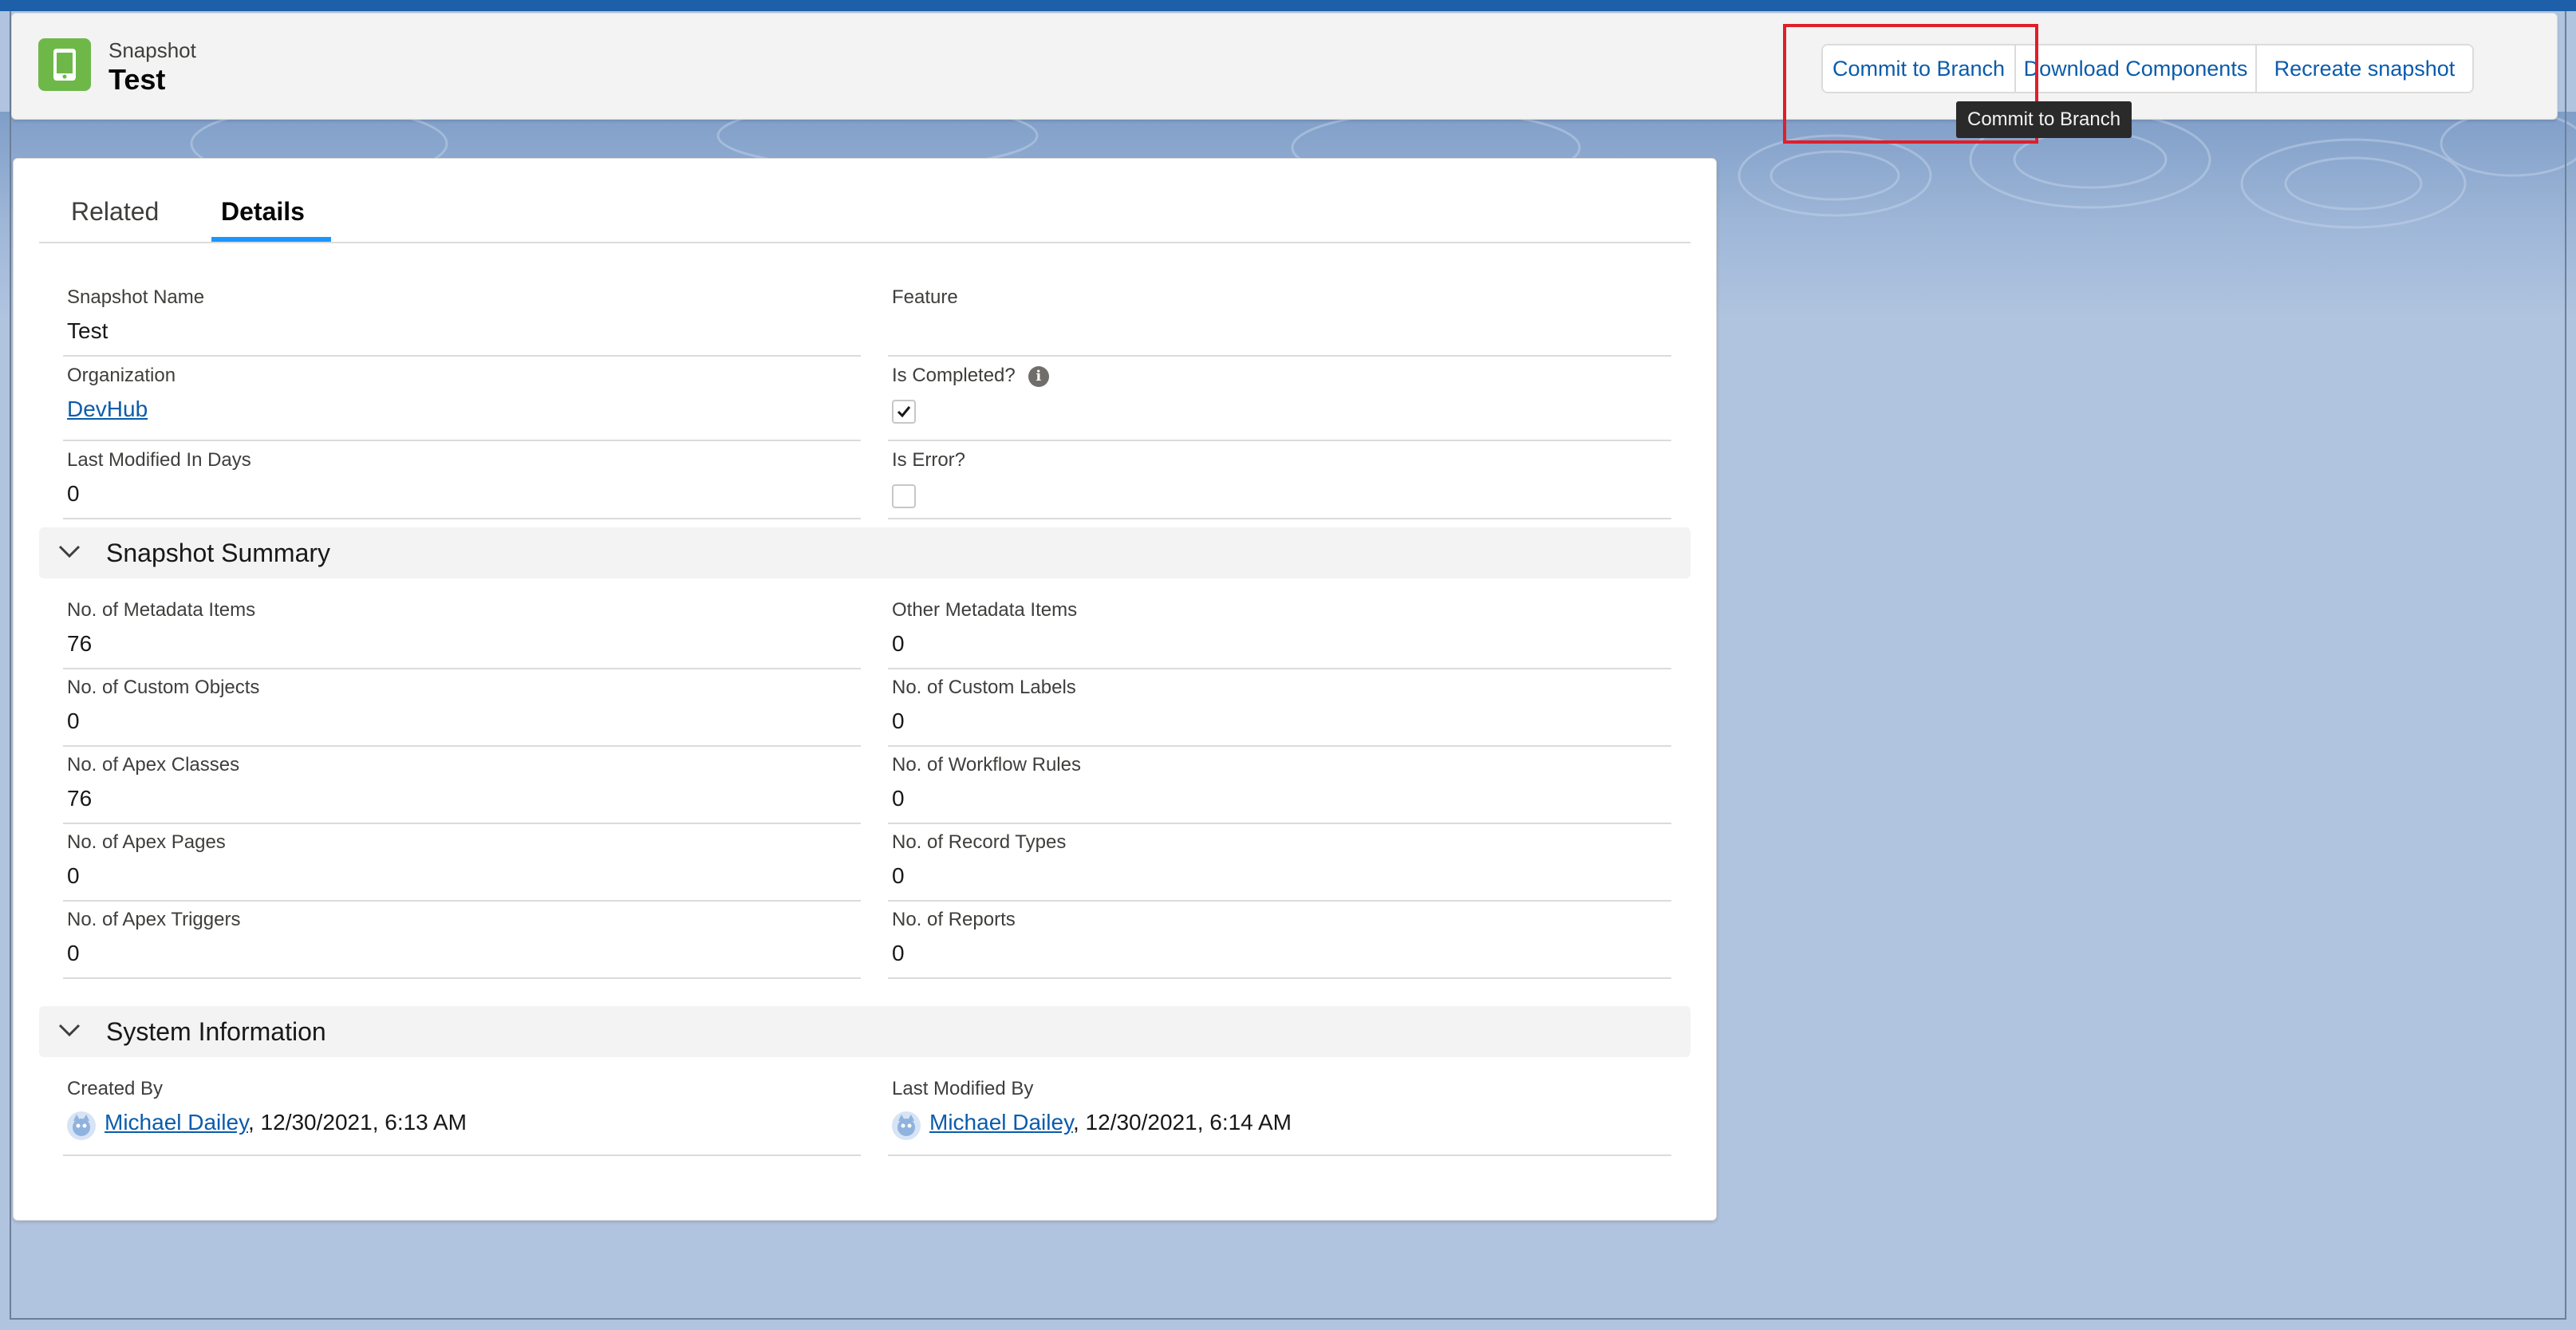 This screenshot has height=1330, width=2576. I want to click on field-label: No. of Apex Pages, so click(147, 842).